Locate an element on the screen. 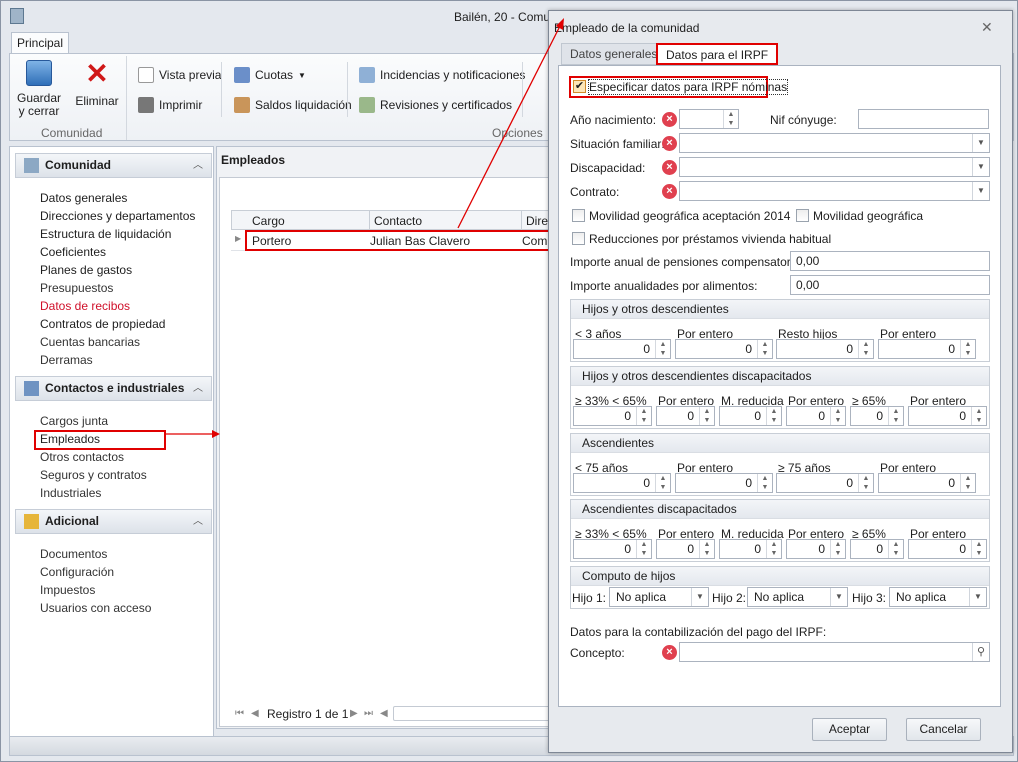  prev-record-icon: ◀ is located at coordinates (255, 713).